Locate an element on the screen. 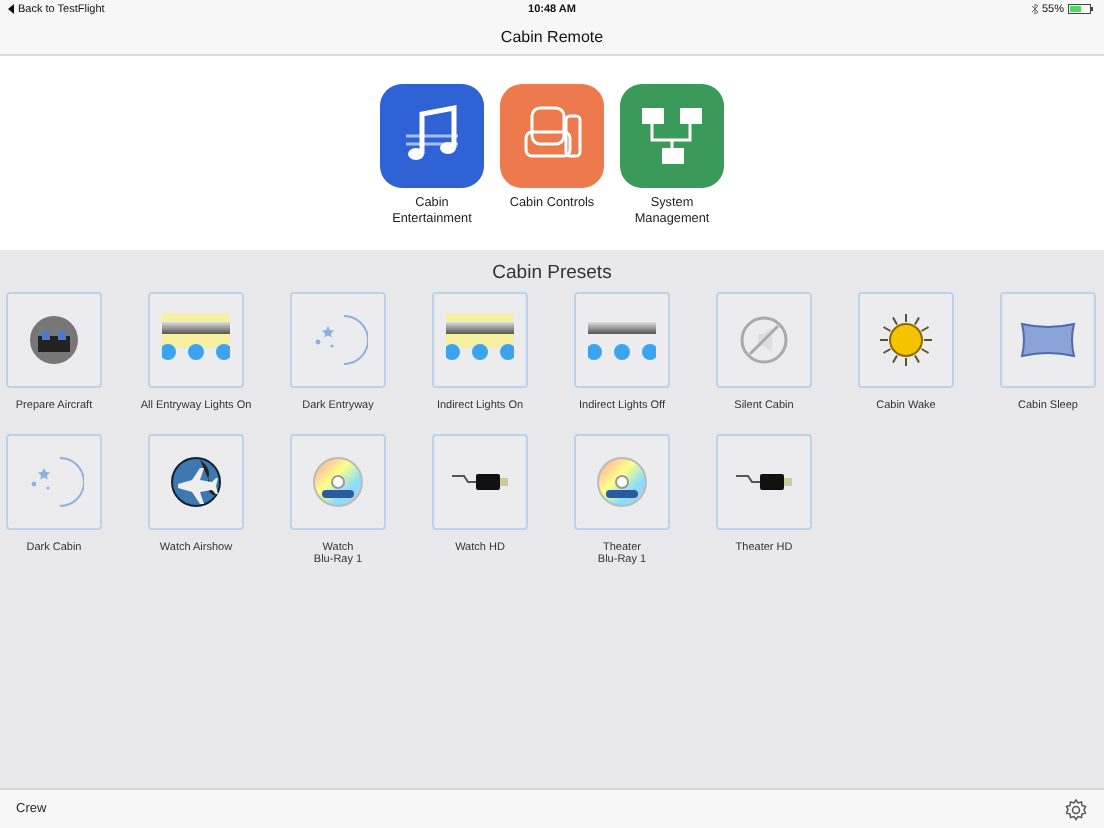 The height and width of the screenshot is (828, 1104). cockpit-icon is located at coordinates (54, 340).